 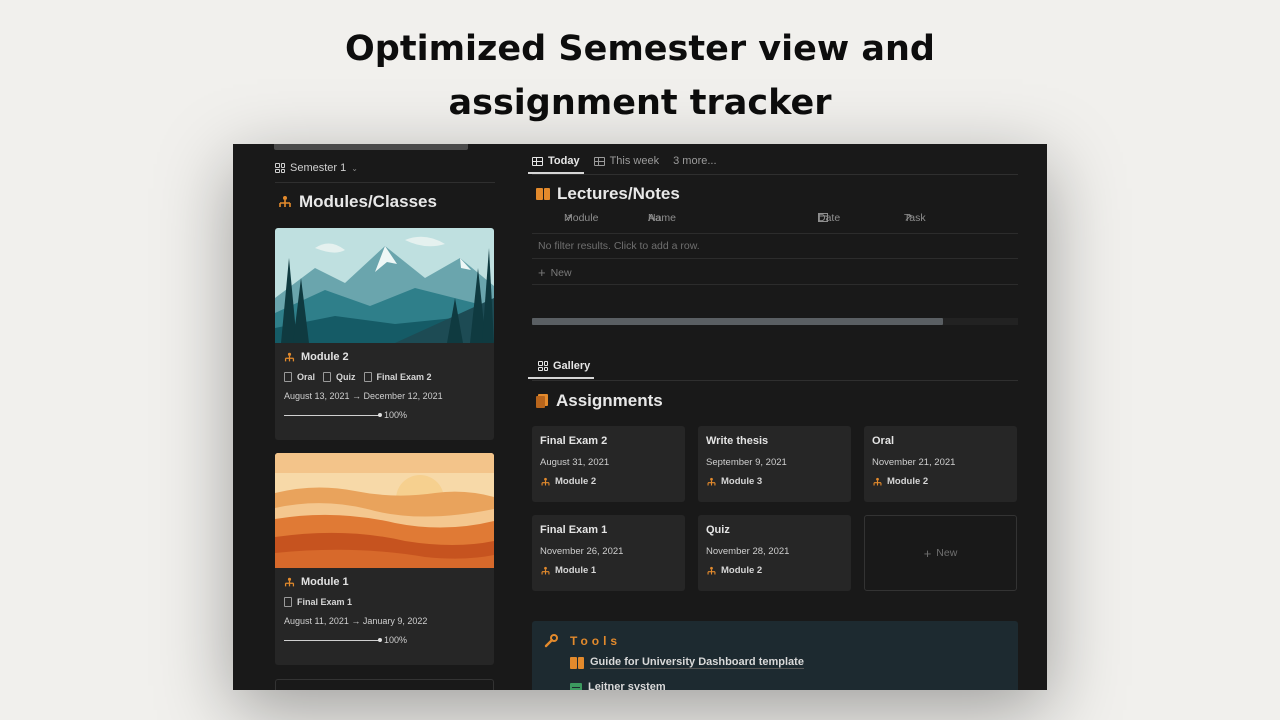 I want to click on wrench-icon, so click(x=551, y=641).